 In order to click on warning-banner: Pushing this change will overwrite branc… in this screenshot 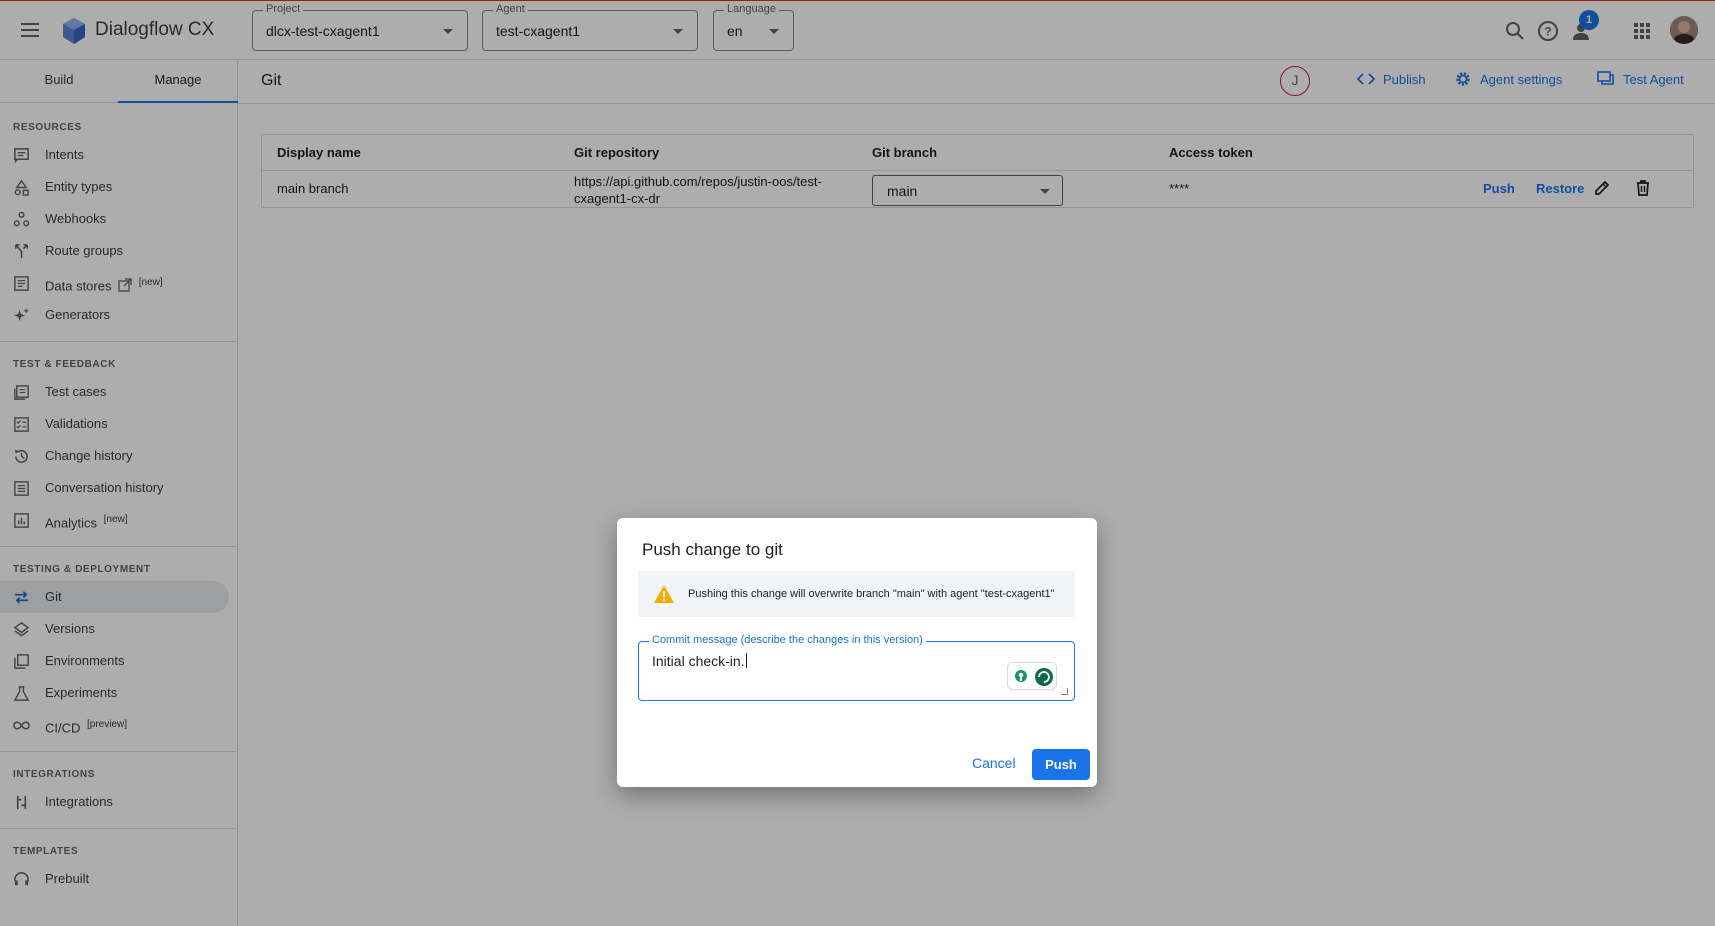, I will do `click(856, 594)`.